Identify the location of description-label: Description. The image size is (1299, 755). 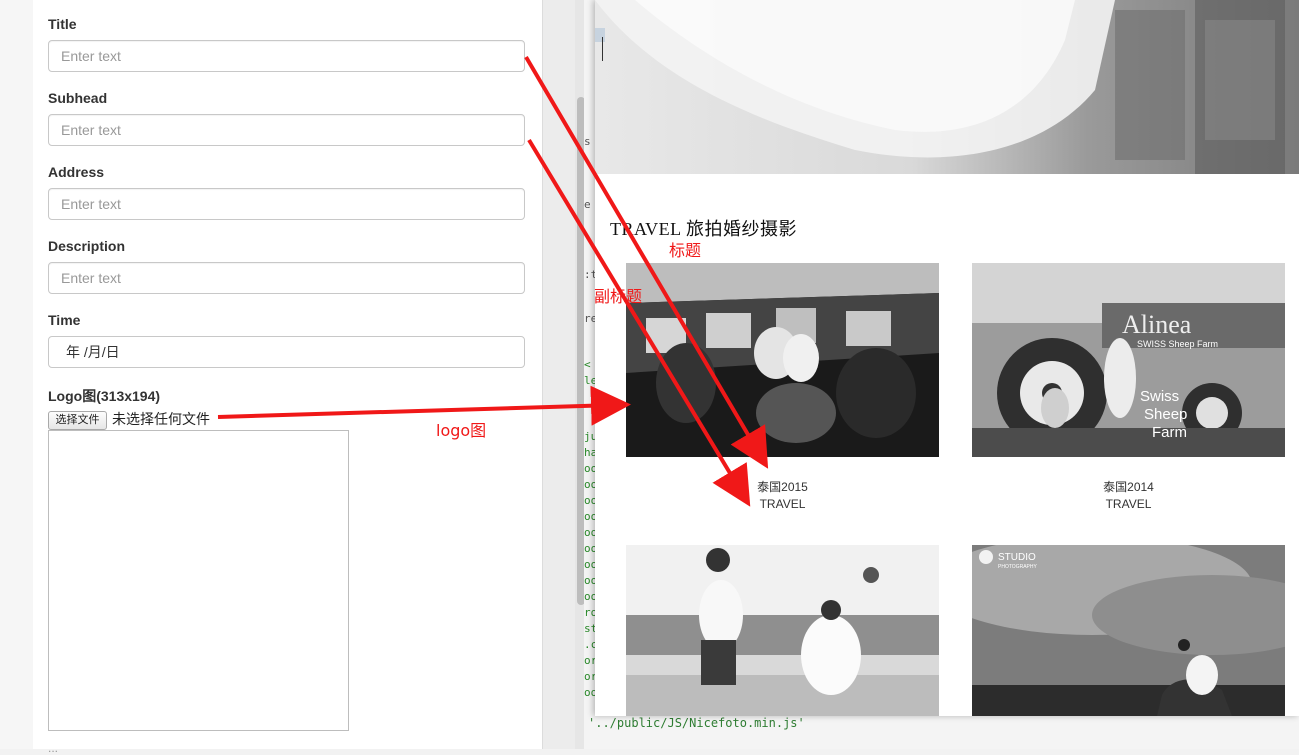
(87, 246).